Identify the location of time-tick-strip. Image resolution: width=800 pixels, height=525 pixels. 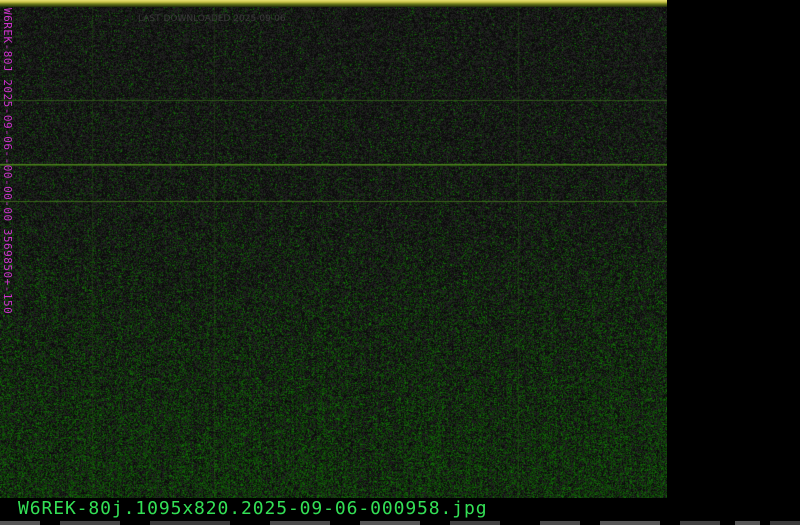
(400, 523).